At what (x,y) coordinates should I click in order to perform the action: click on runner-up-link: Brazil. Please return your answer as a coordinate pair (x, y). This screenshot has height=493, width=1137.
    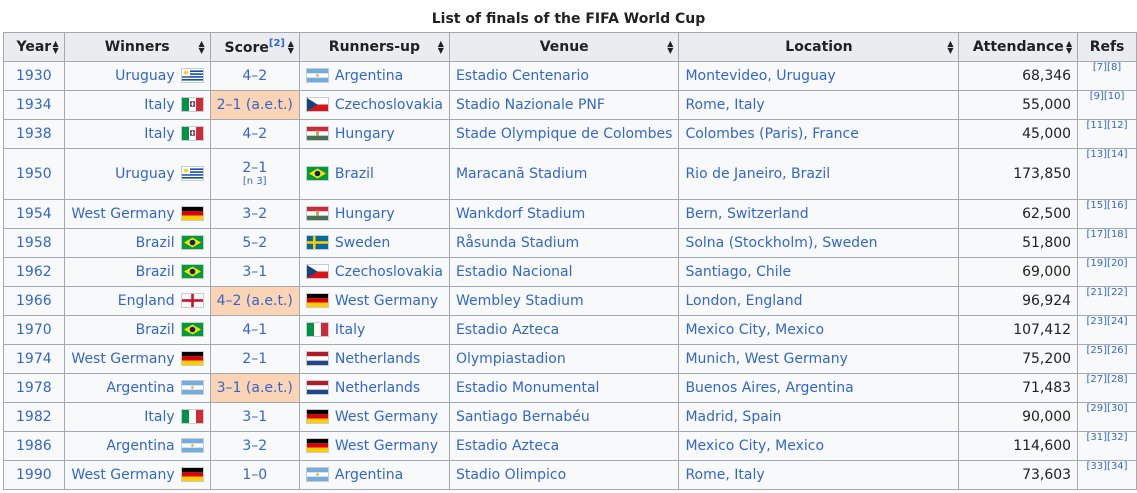
    Looking at the image, I should click on (354, 174).